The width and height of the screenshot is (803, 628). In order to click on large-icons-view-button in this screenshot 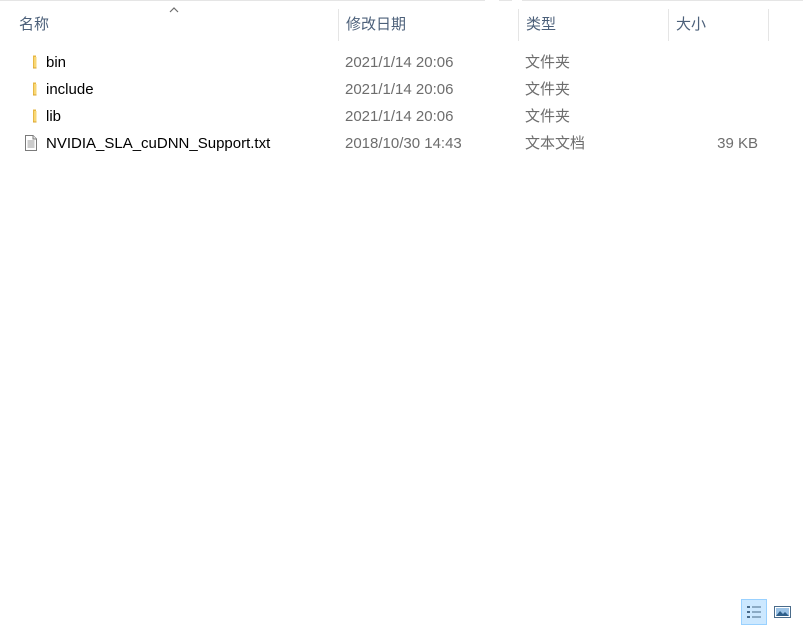, I will do `click(783, 612)`.